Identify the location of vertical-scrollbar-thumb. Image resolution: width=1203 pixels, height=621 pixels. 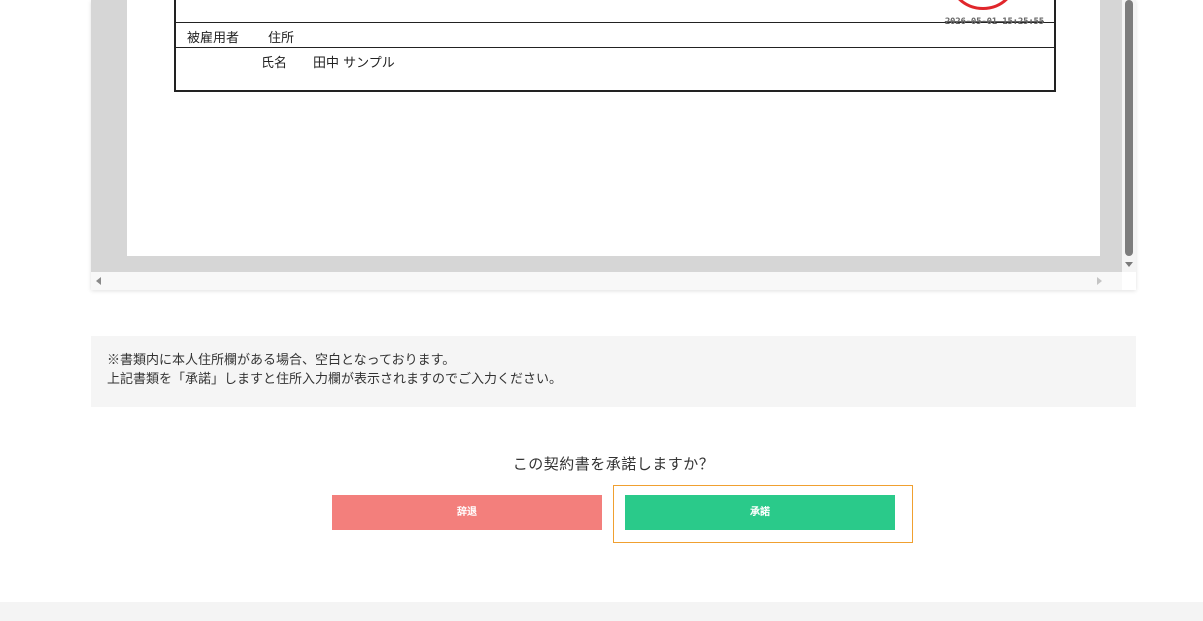
(1129, 128).